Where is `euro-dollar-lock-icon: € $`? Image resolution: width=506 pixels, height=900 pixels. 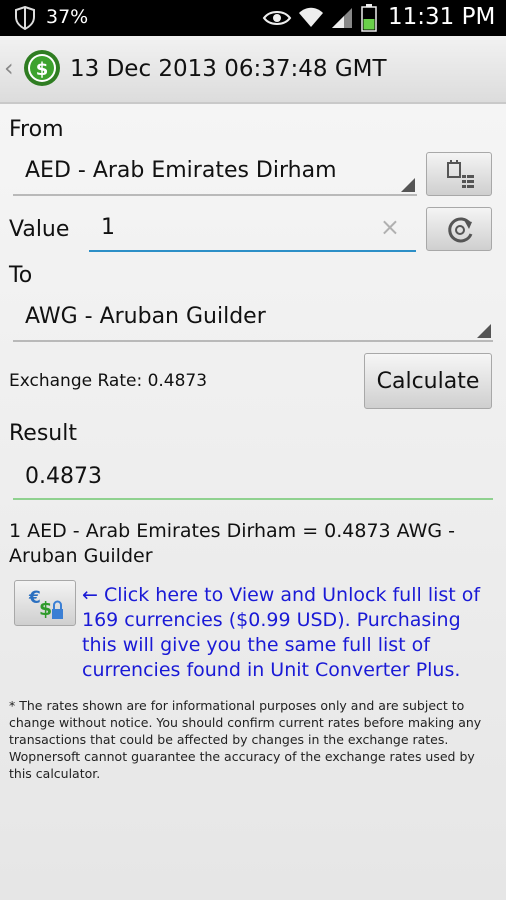 euro-dollar-lock-icon: € $ is located at coordinates (45, 604).